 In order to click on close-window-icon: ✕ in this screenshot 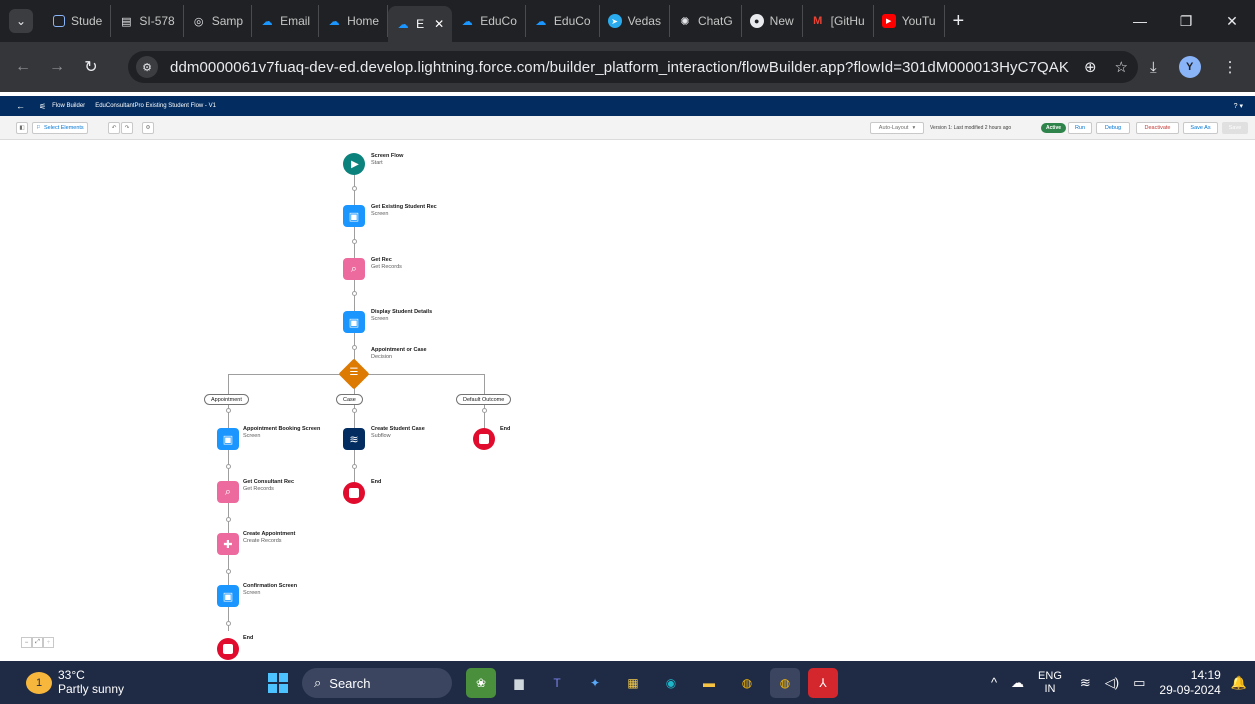, I will do `click(1232, 21)`.